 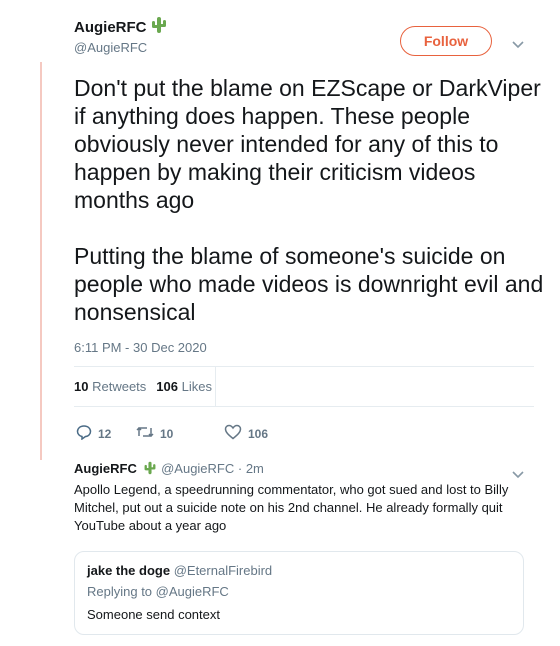 I want to click on reply-icon, so click(x=84, y=433).